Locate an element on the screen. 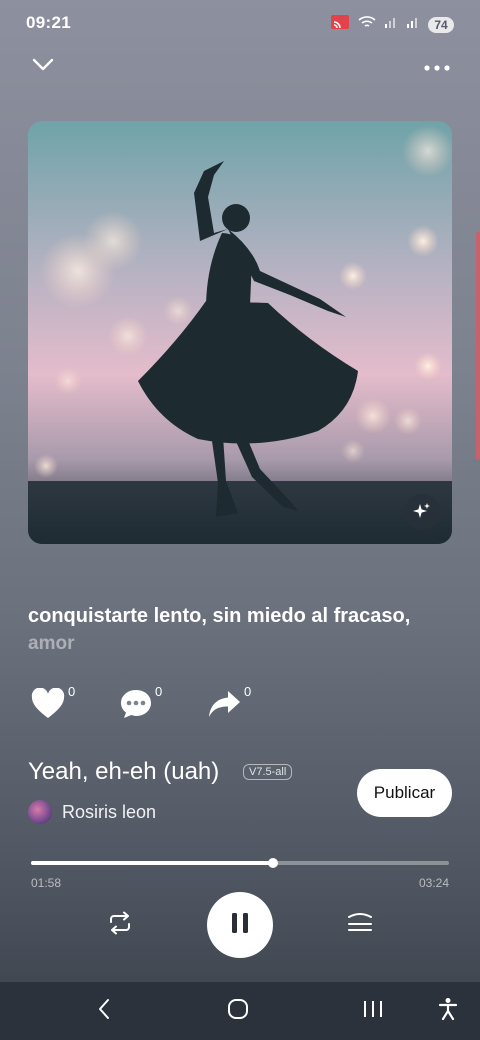  nav-home-button is located at coordinates (238, 1011).